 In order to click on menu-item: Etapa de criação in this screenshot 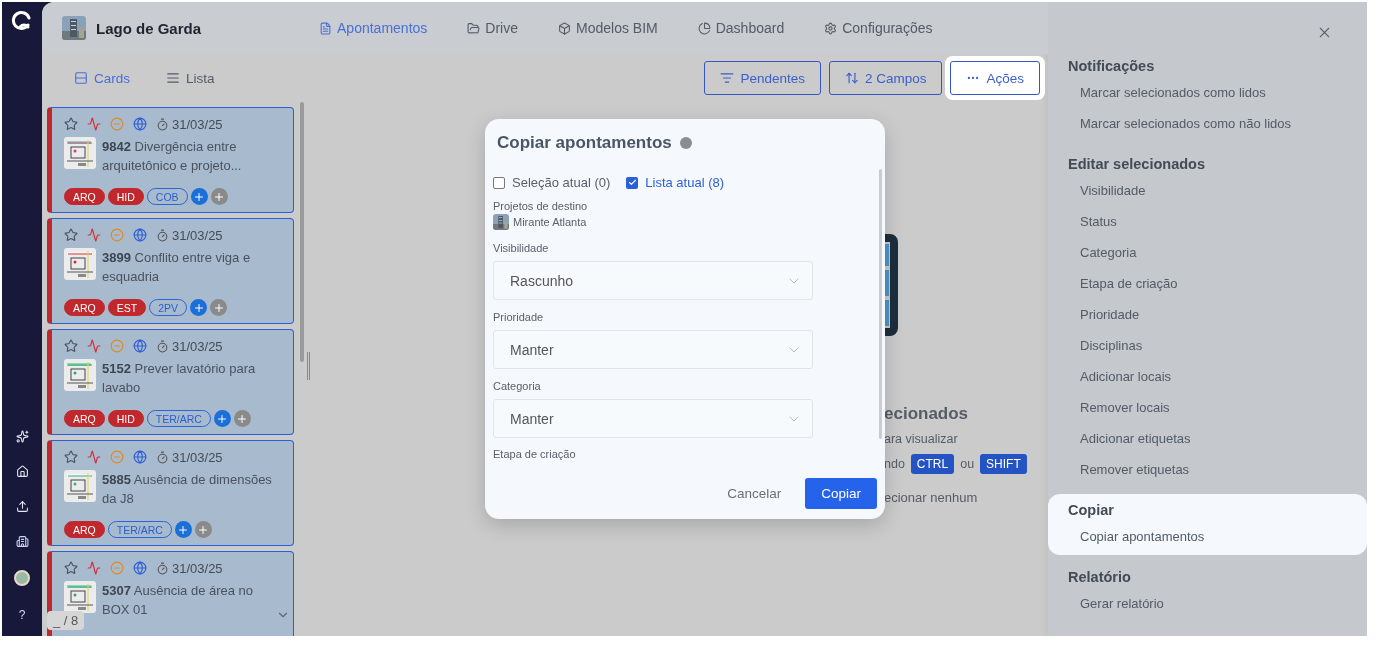, I will do `click(1207, 283)`.